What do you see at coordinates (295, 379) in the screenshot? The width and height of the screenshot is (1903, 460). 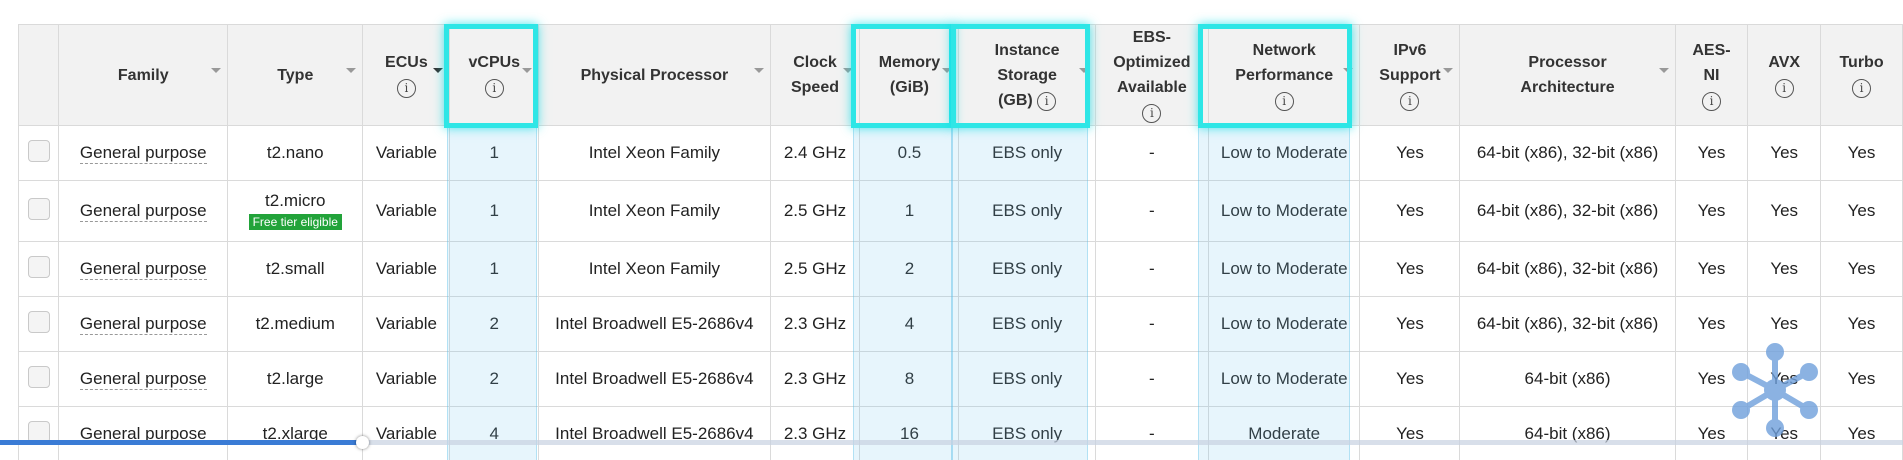 I see `type-cell: t2.large` at bounding box center [295, 379].